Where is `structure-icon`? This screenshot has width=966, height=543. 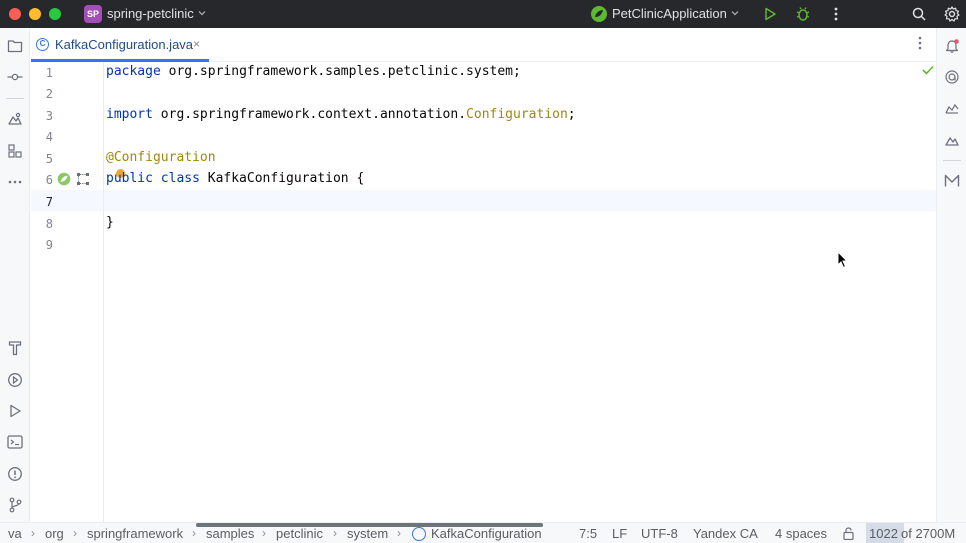
structure-icon is located at coordinates (15, 151).